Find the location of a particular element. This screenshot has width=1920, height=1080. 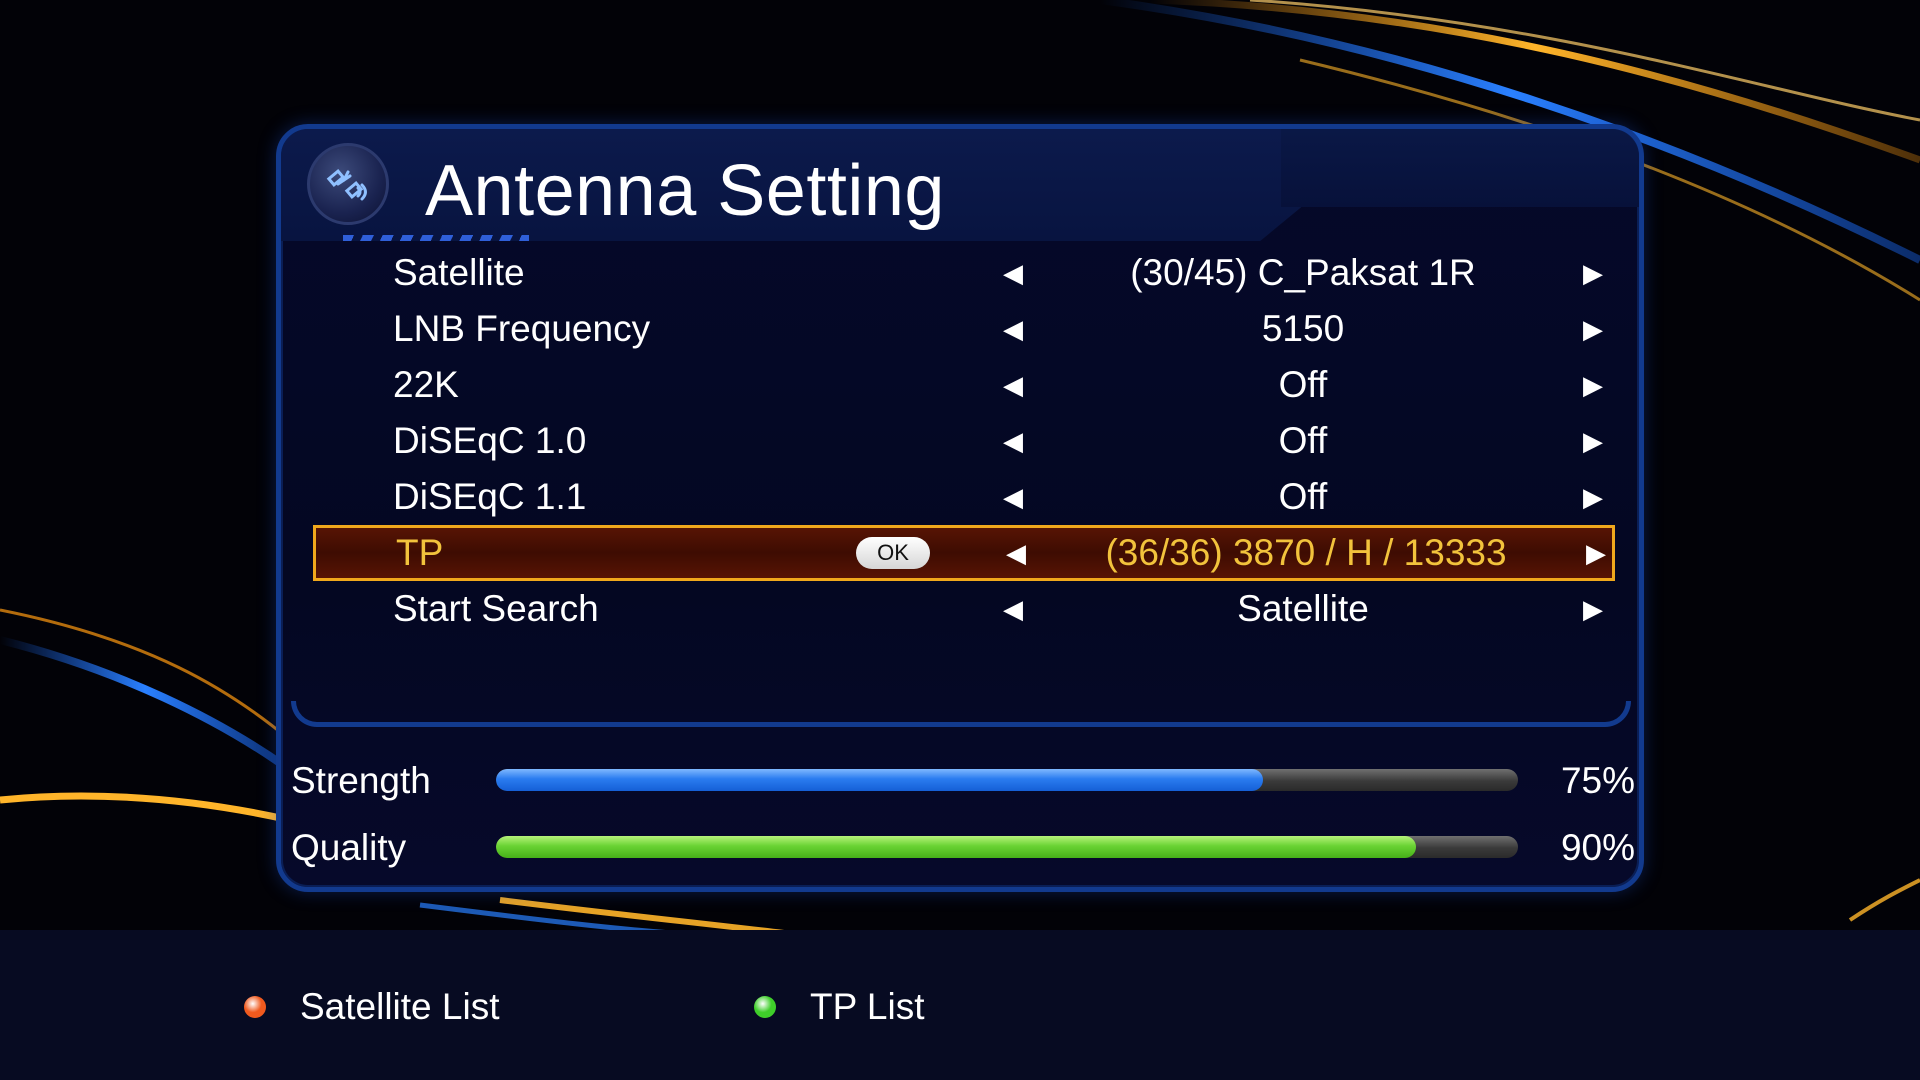

setting-row-22k: 22K ◀ Off ▶ is located at coordinates (961, 385).